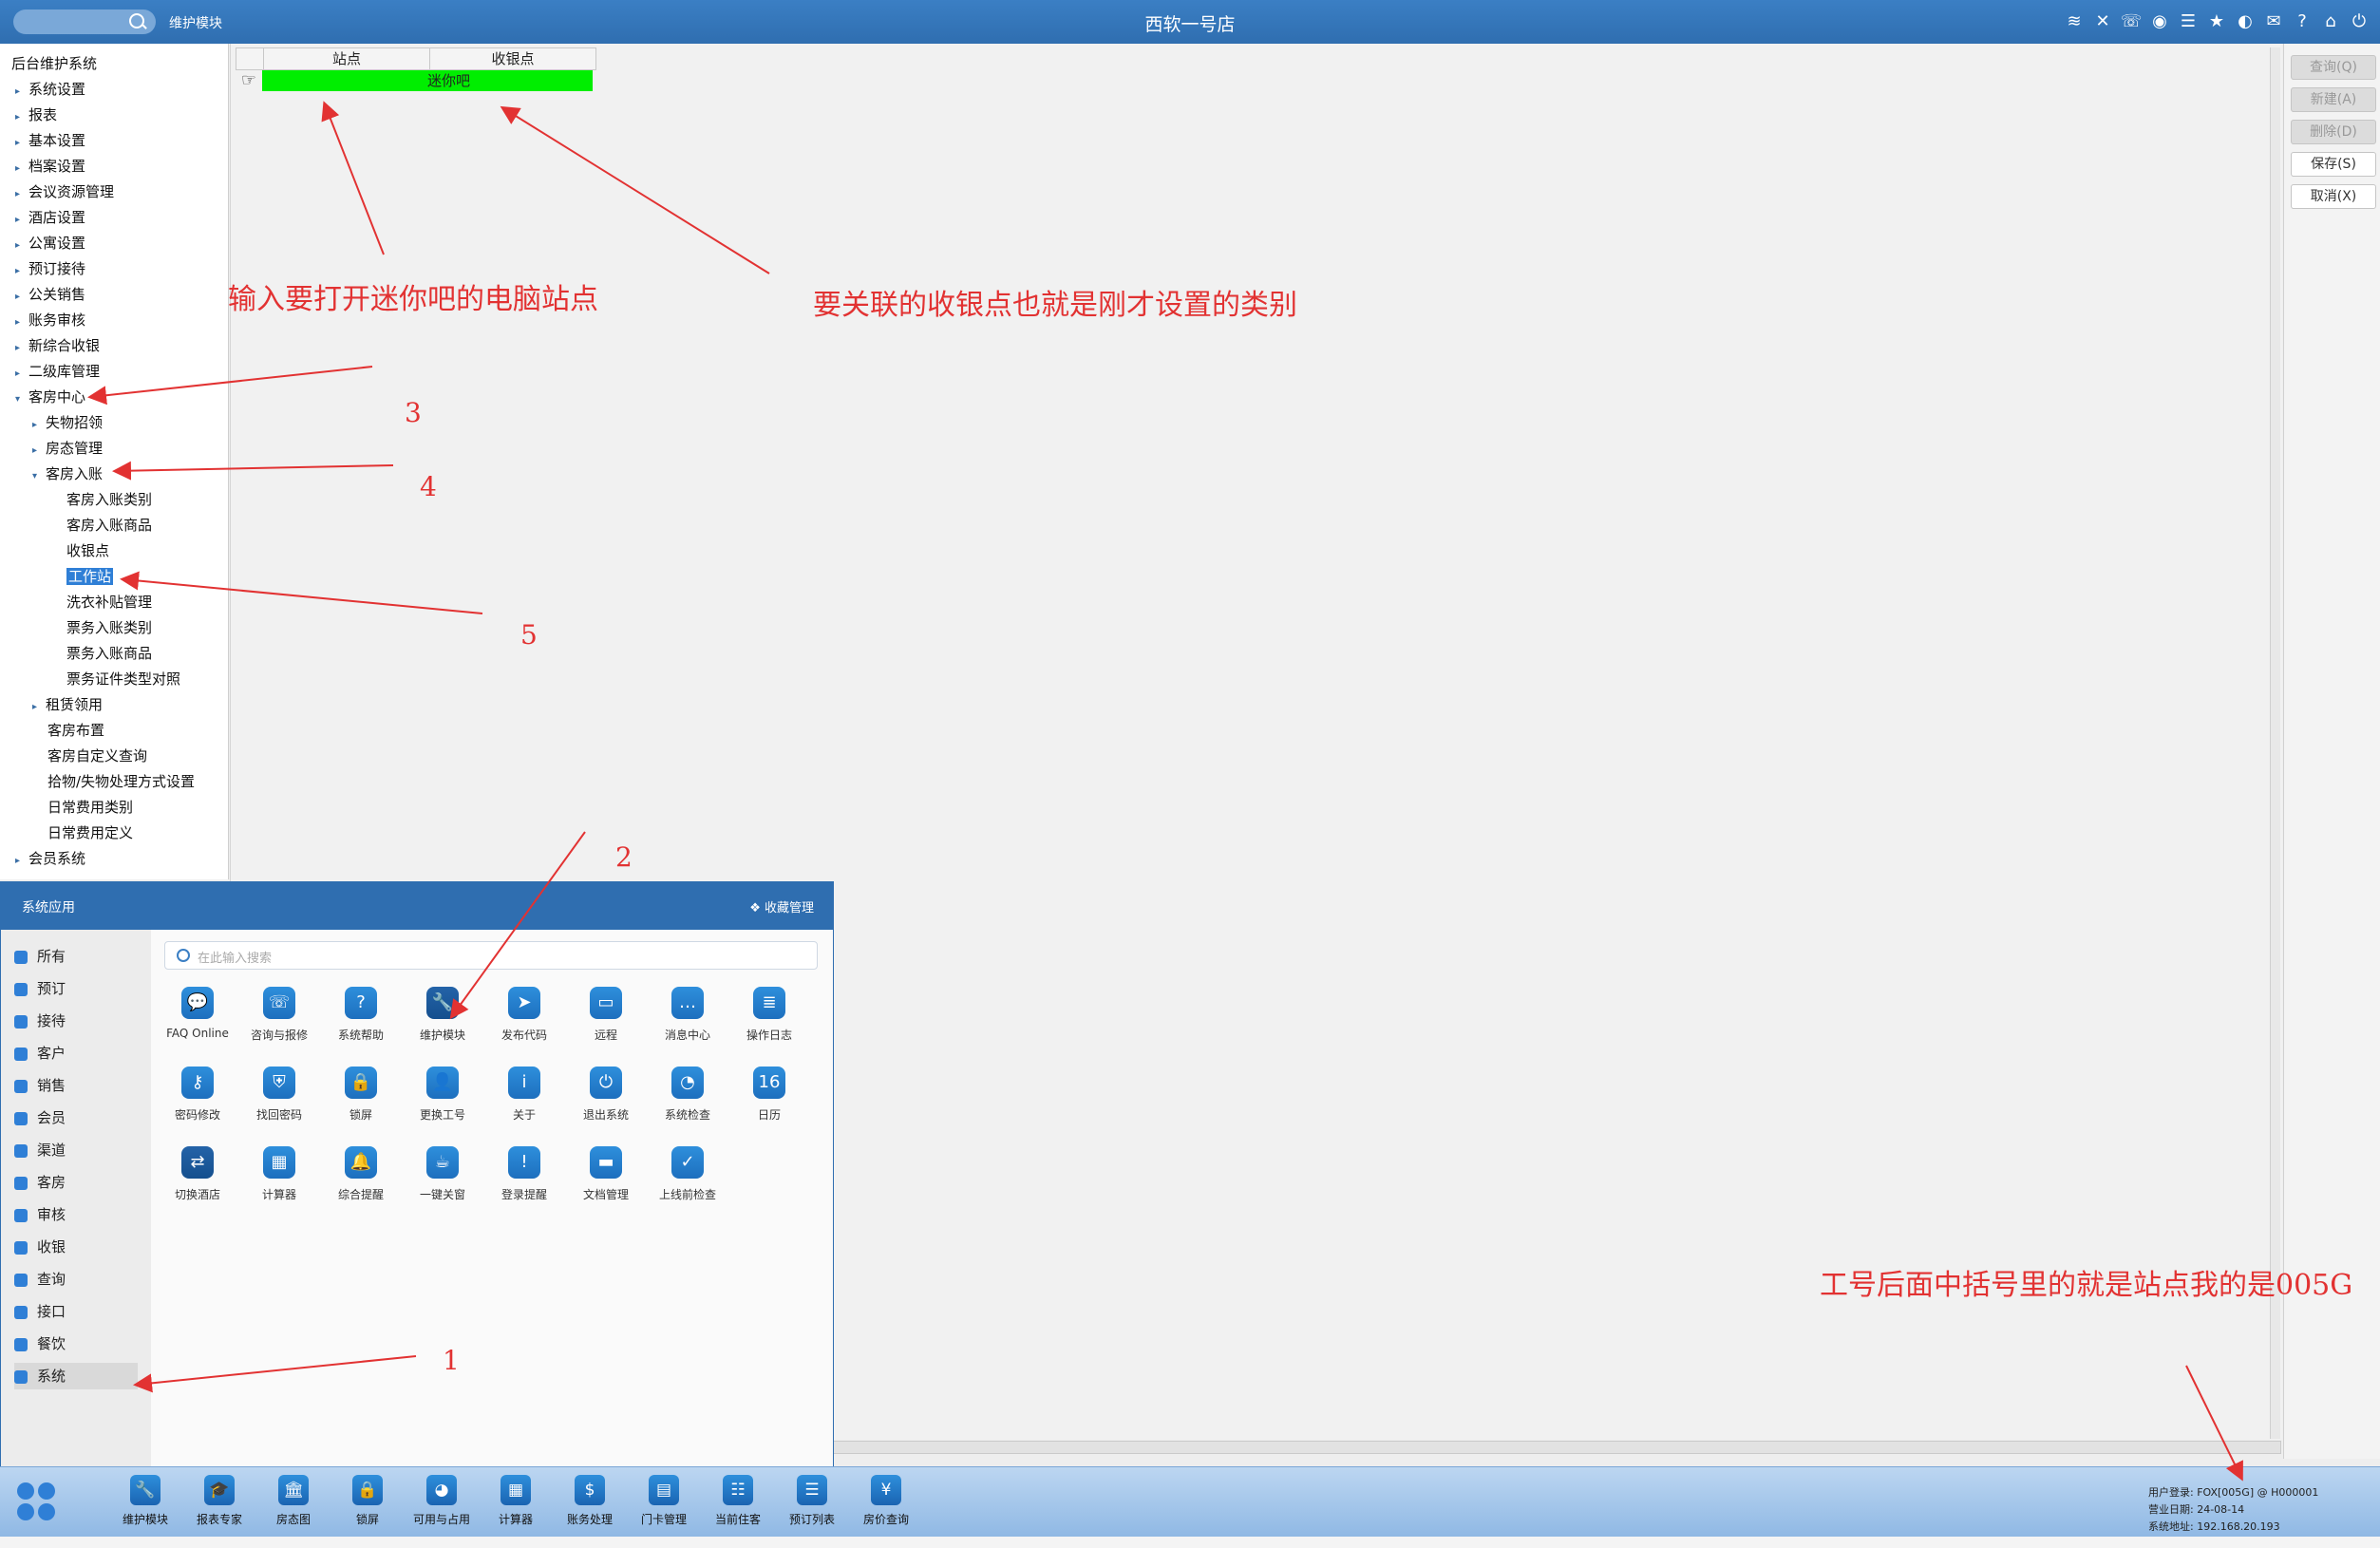 The width and height of the screenshot is (2380, 1548). What do you see at coordinates (50, 397) in the screenshot?
I see `tree-item-expanded: ▾ 客房中心` at bounding box center [50, 397].